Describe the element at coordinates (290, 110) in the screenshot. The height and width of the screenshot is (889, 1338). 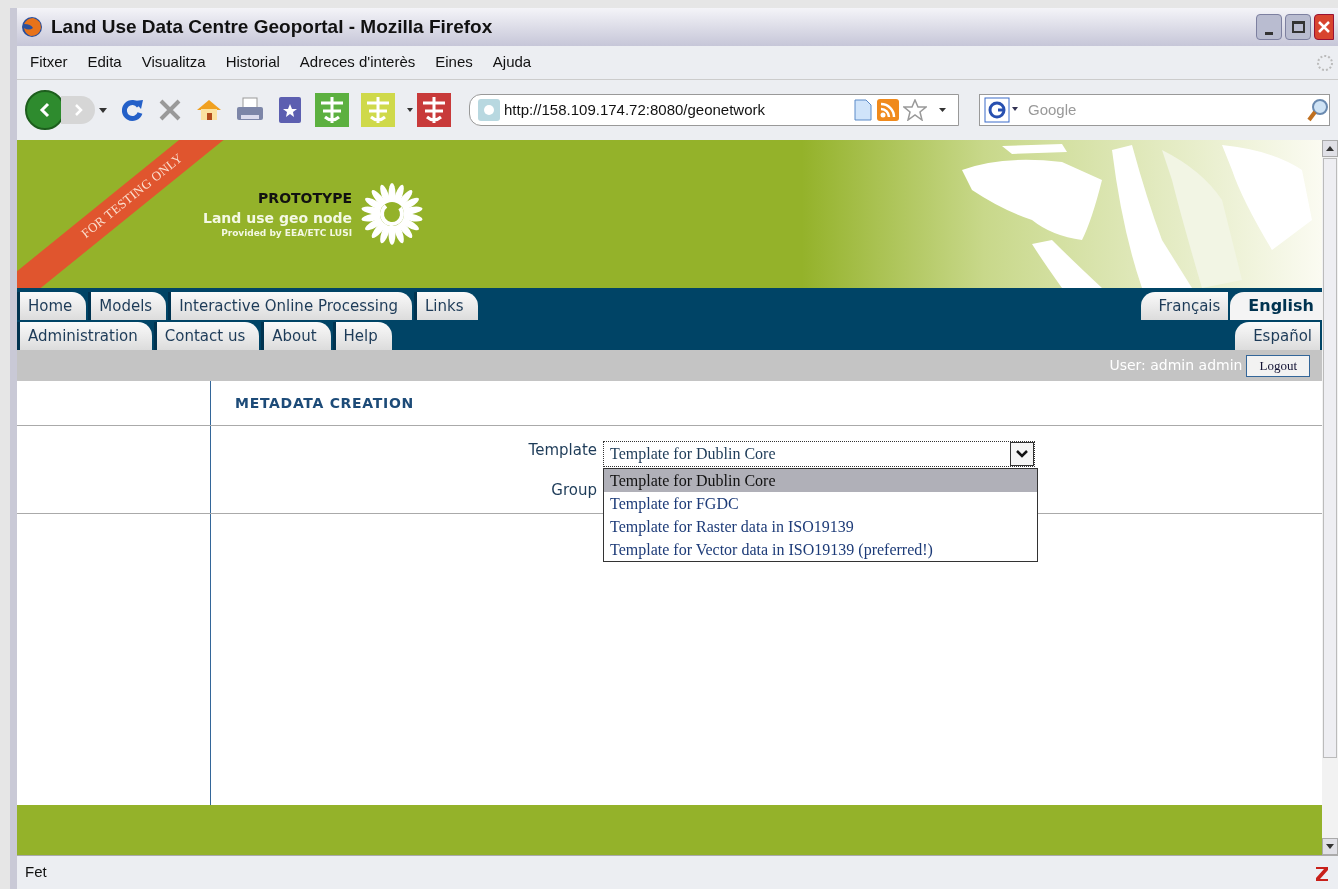
I see `bookmark-book-icon` at that location.